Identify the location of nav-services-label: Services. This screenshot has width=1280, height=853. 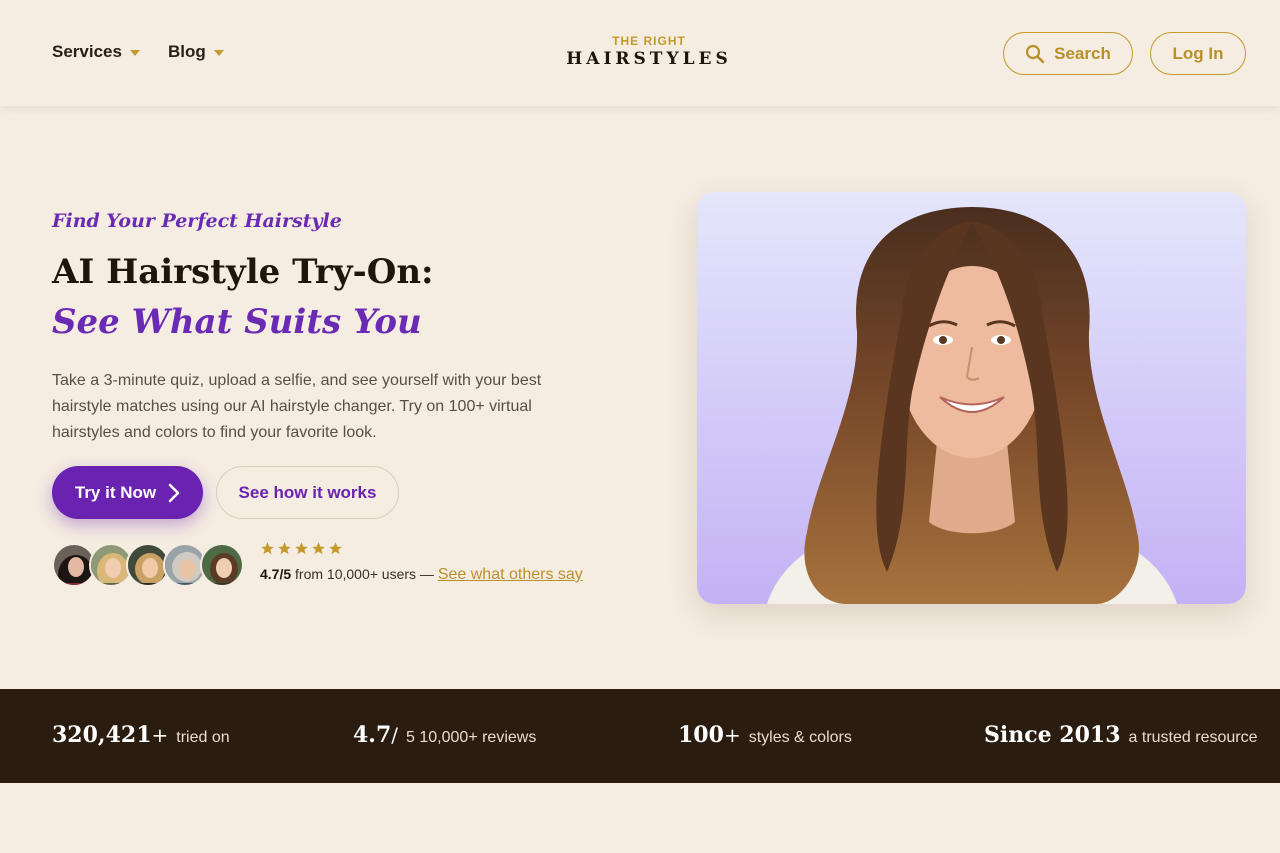
(87, 51).